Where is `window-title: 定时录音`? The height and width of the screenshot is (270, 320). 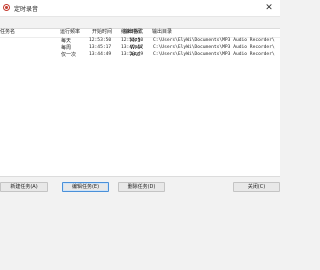
window-title: 定时录音 is located at coordinates (26, 9).